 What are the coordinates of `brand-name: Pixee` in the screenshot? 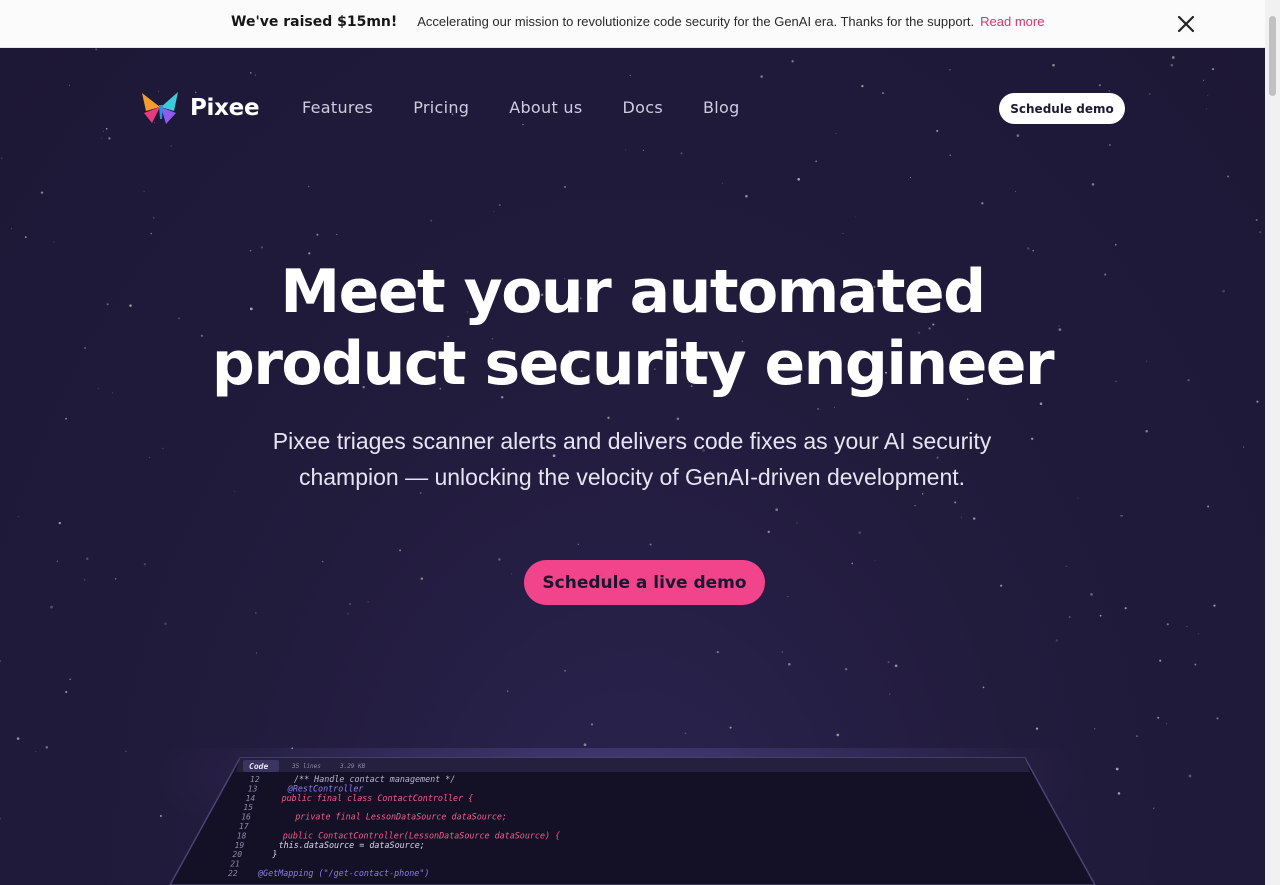 It's located at (225, 108).